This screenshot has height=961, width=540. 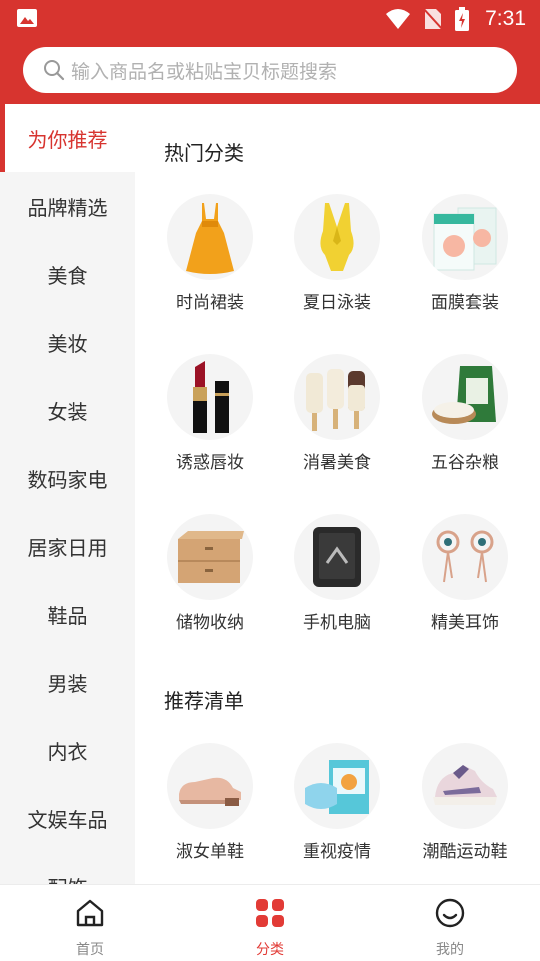 I want to click on loafer-icon, so click(x=210, y=786).